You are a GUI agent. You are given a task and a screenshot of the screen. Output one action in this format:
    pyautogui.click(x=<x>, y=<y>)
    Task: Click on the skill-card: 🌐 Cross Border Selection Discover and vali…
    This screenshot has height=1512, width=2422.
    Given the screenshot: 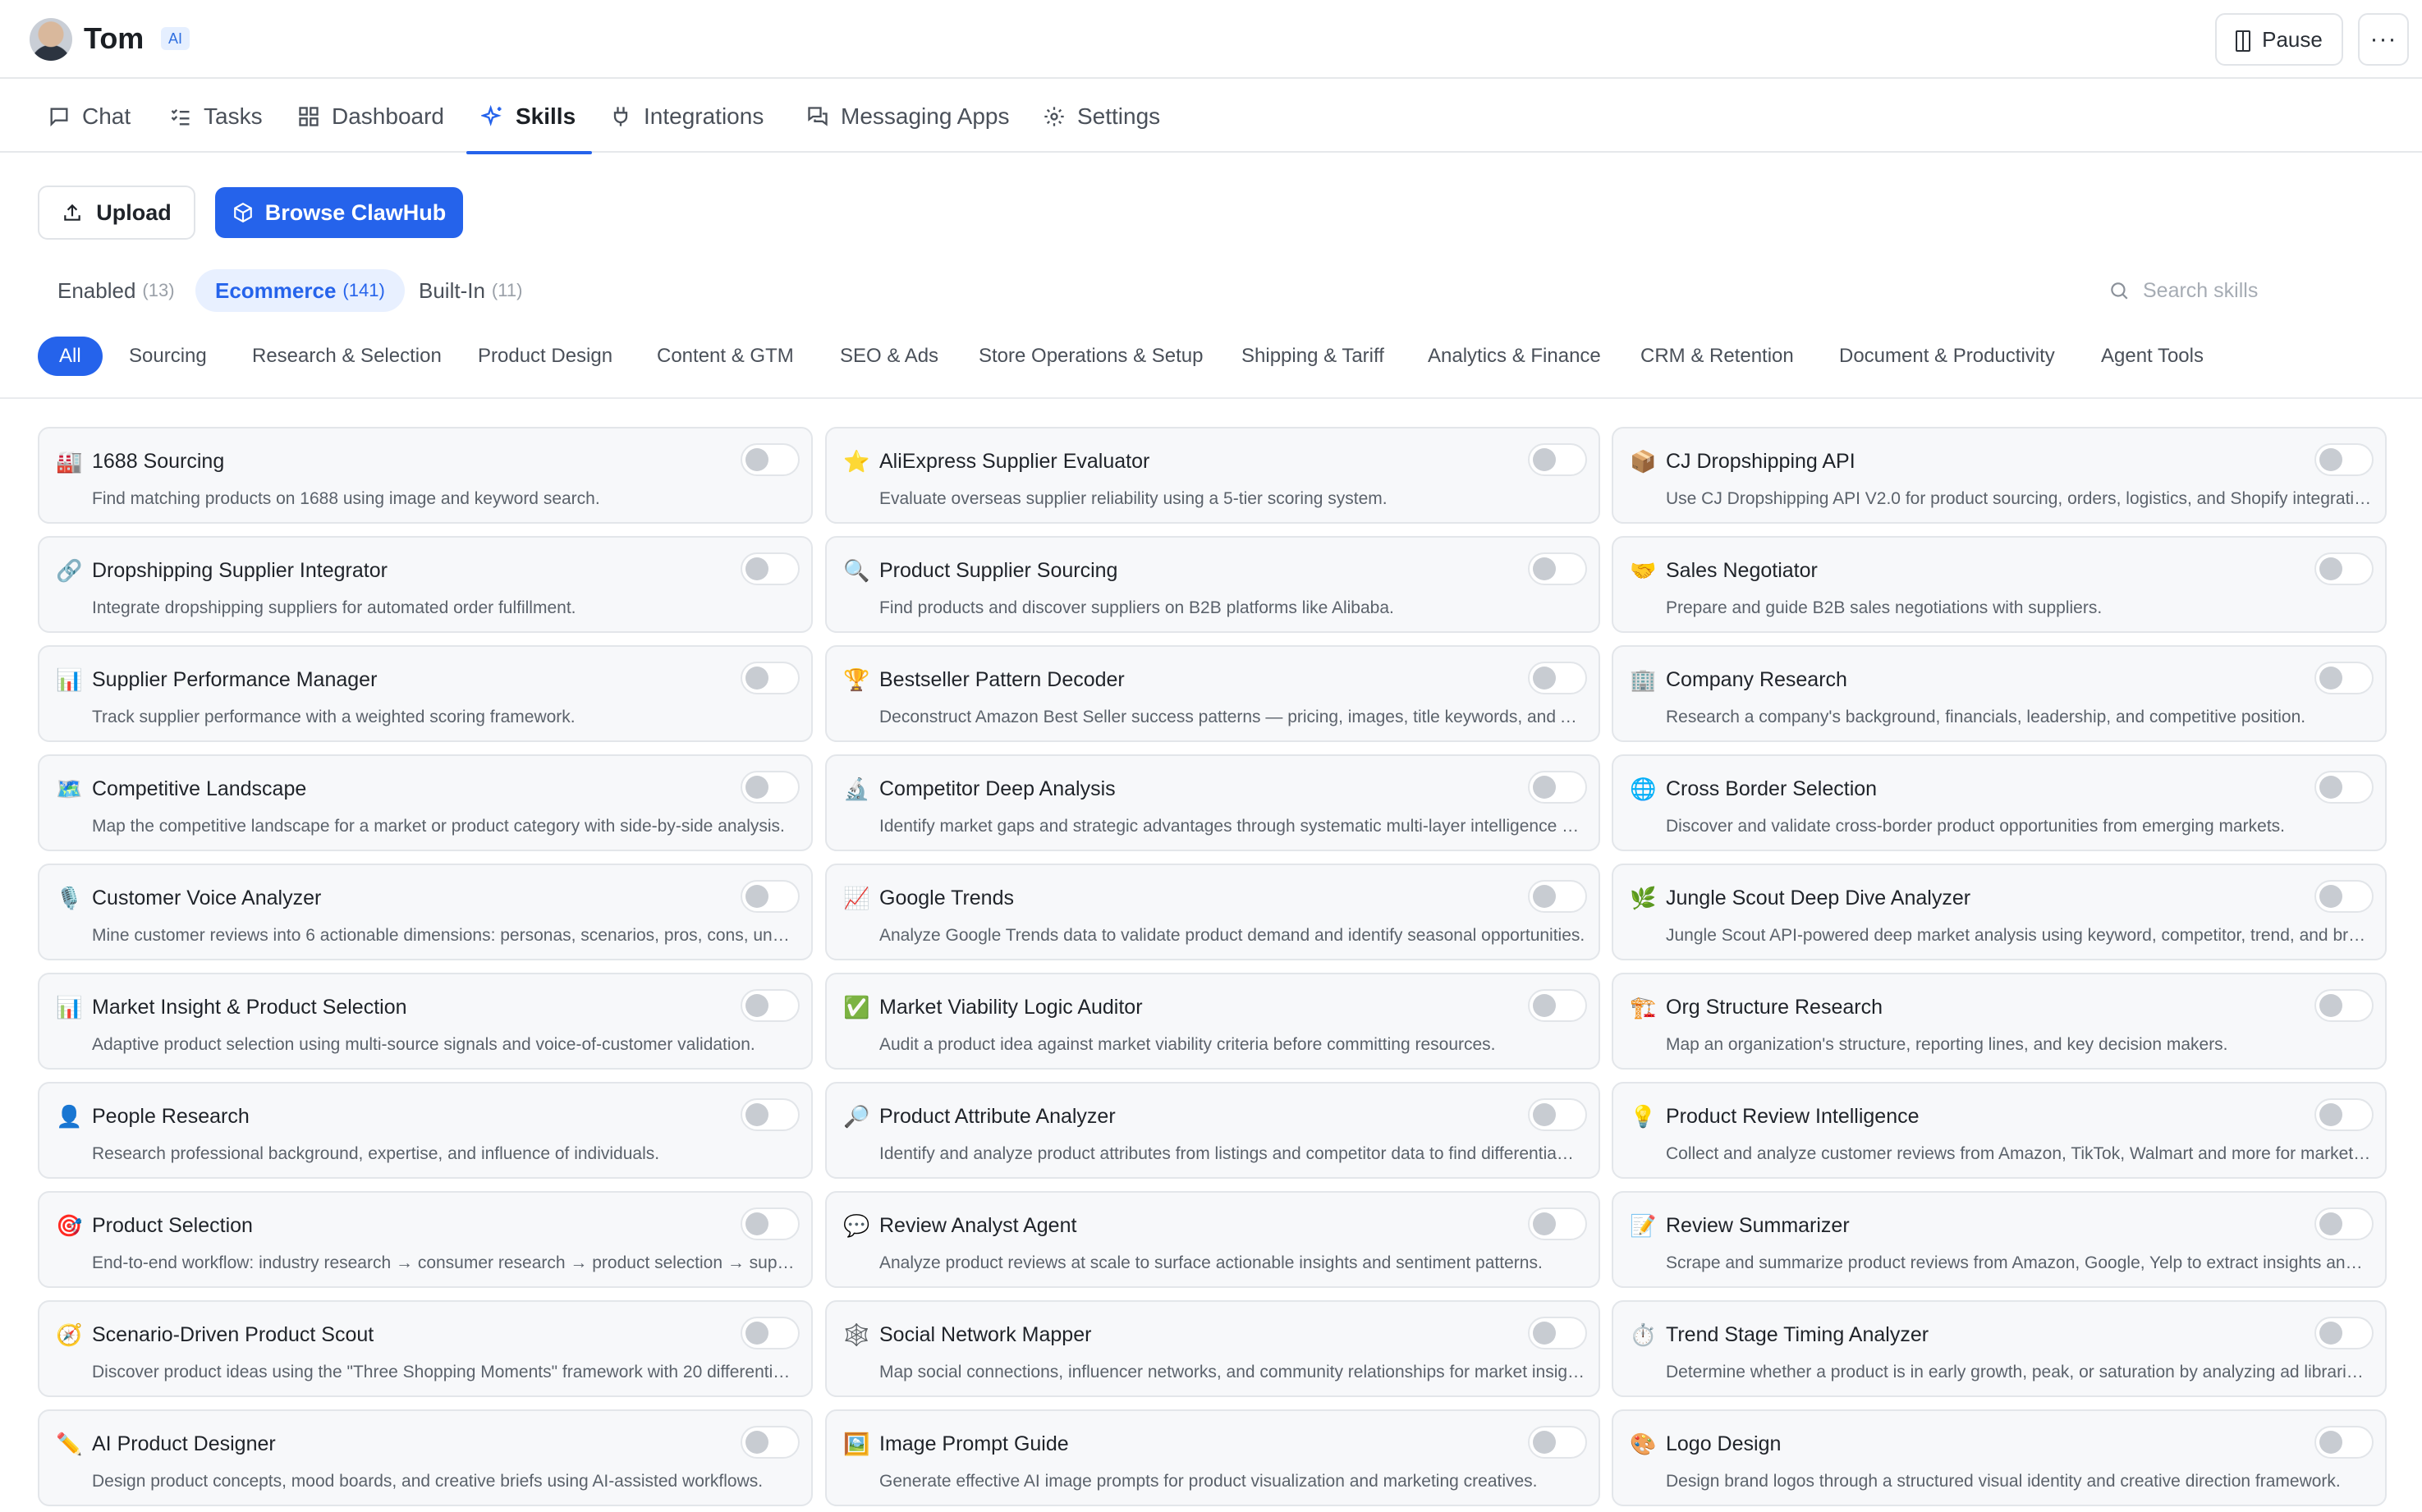 What is the action you would take?
    pyautogui.click(x=1999, y=802)
    